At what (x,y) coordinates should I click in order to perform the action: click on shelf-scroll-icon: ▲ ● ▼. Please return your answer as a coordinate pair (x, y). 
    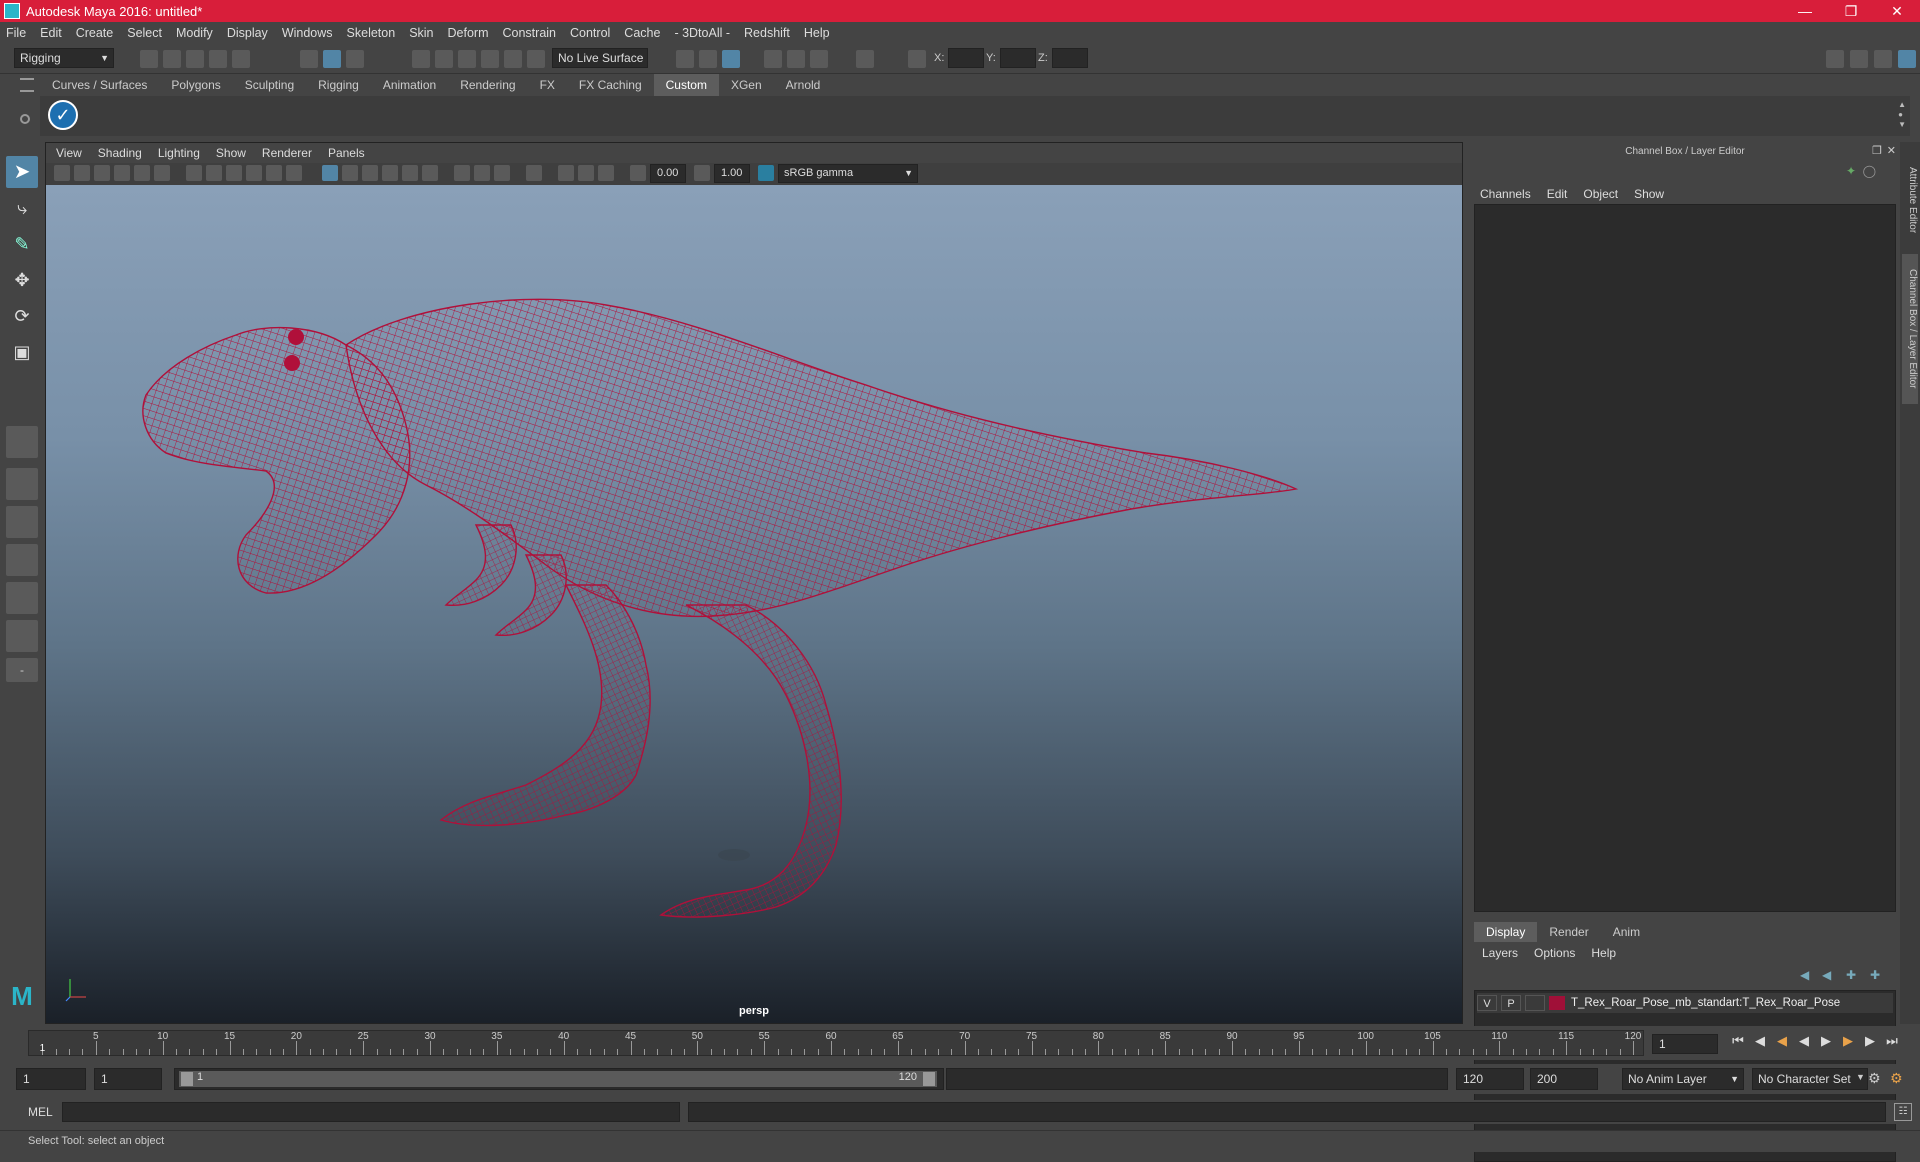
    Looking at the image, I should click on (1902, 115).